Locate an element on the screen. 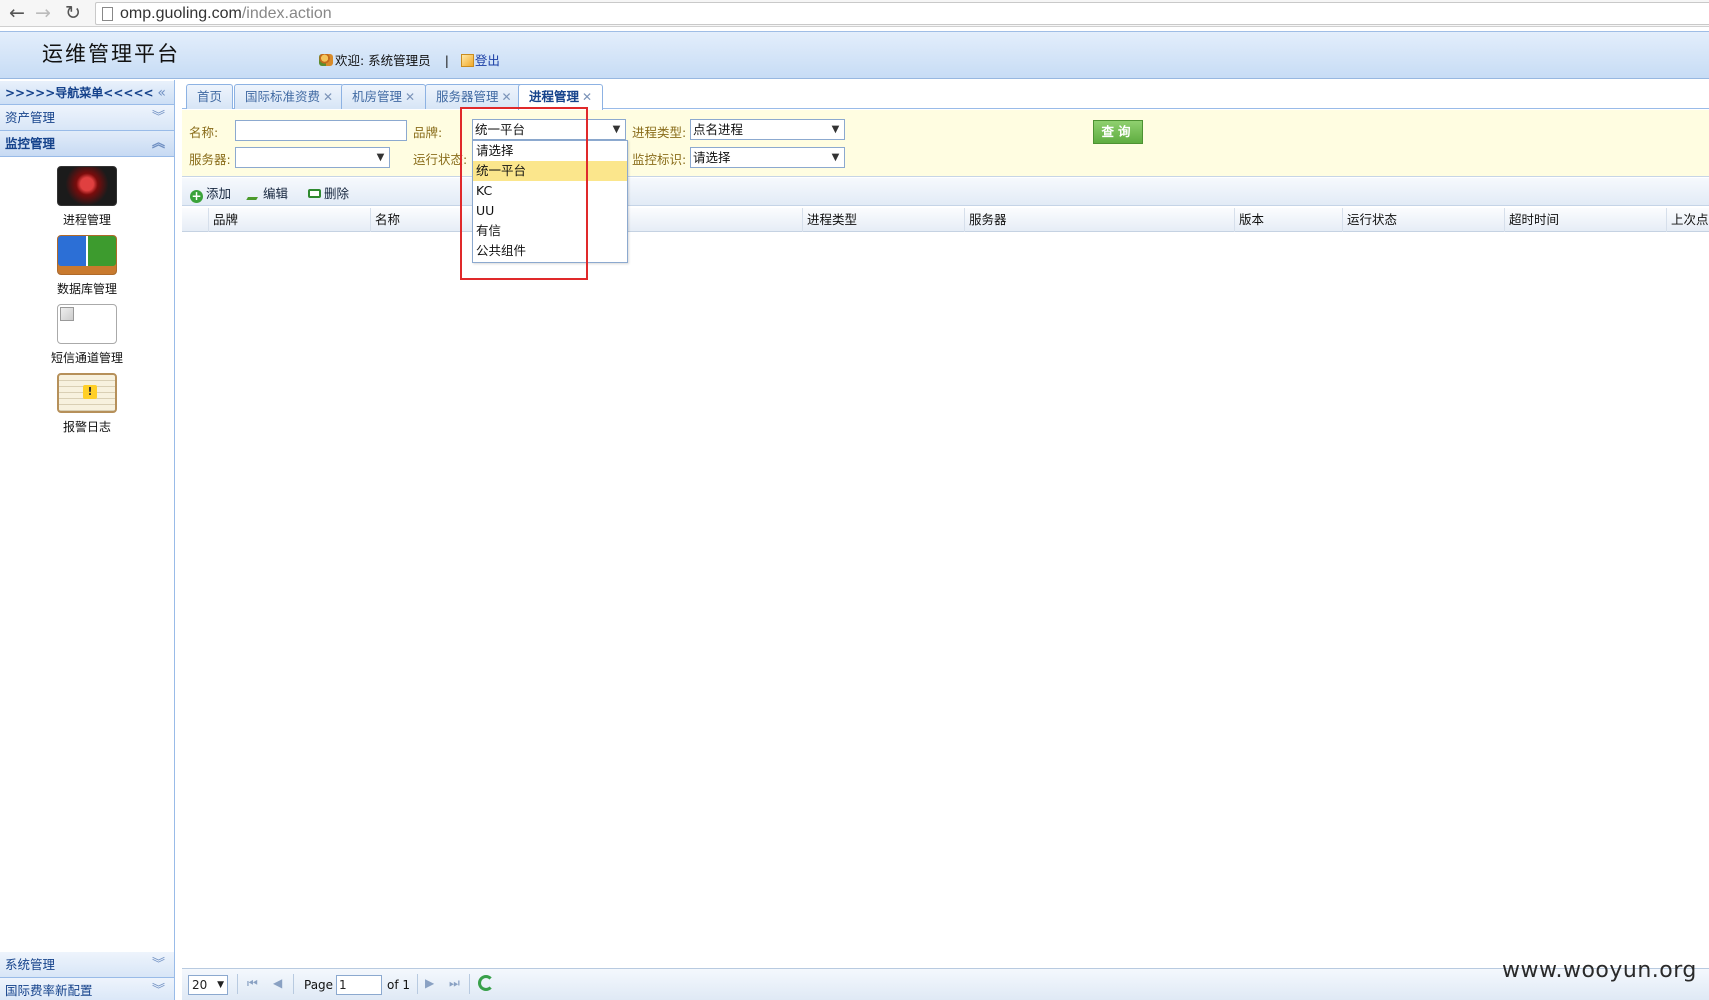 The image size is (1709, 1000). monitor-flag-select: 请选择 ▼ is located at coordinates (767, 157).